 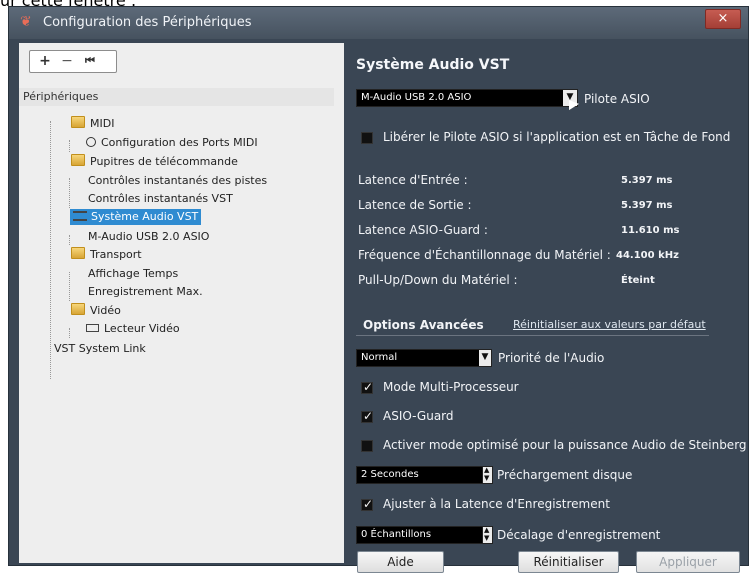 I want to click on audio-priority-label: Priorité de l'Audio, so click(x=551, y=358).